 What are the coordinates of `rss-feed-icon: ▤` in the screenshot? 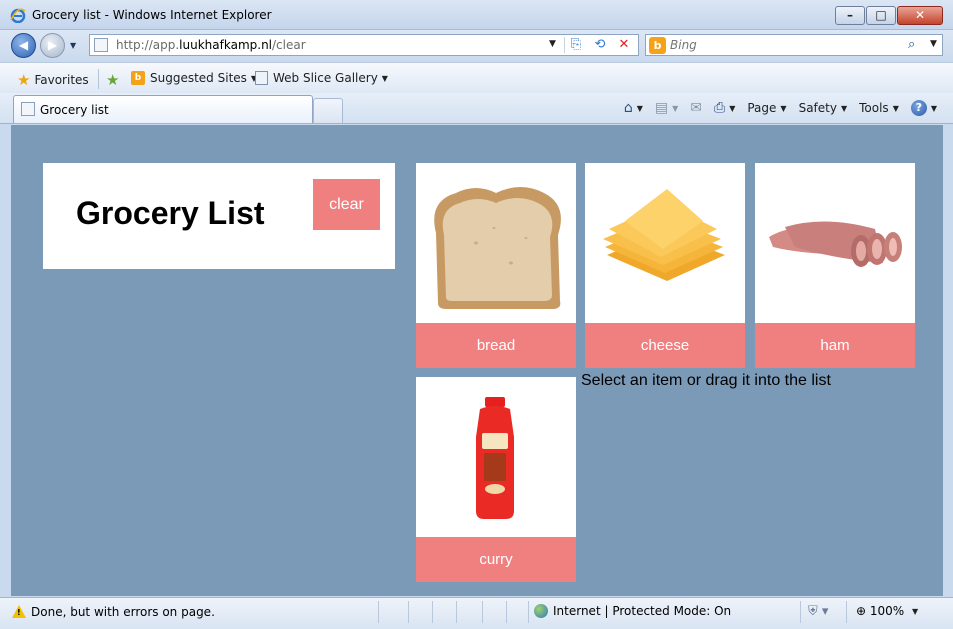 It's located at (661, 108).